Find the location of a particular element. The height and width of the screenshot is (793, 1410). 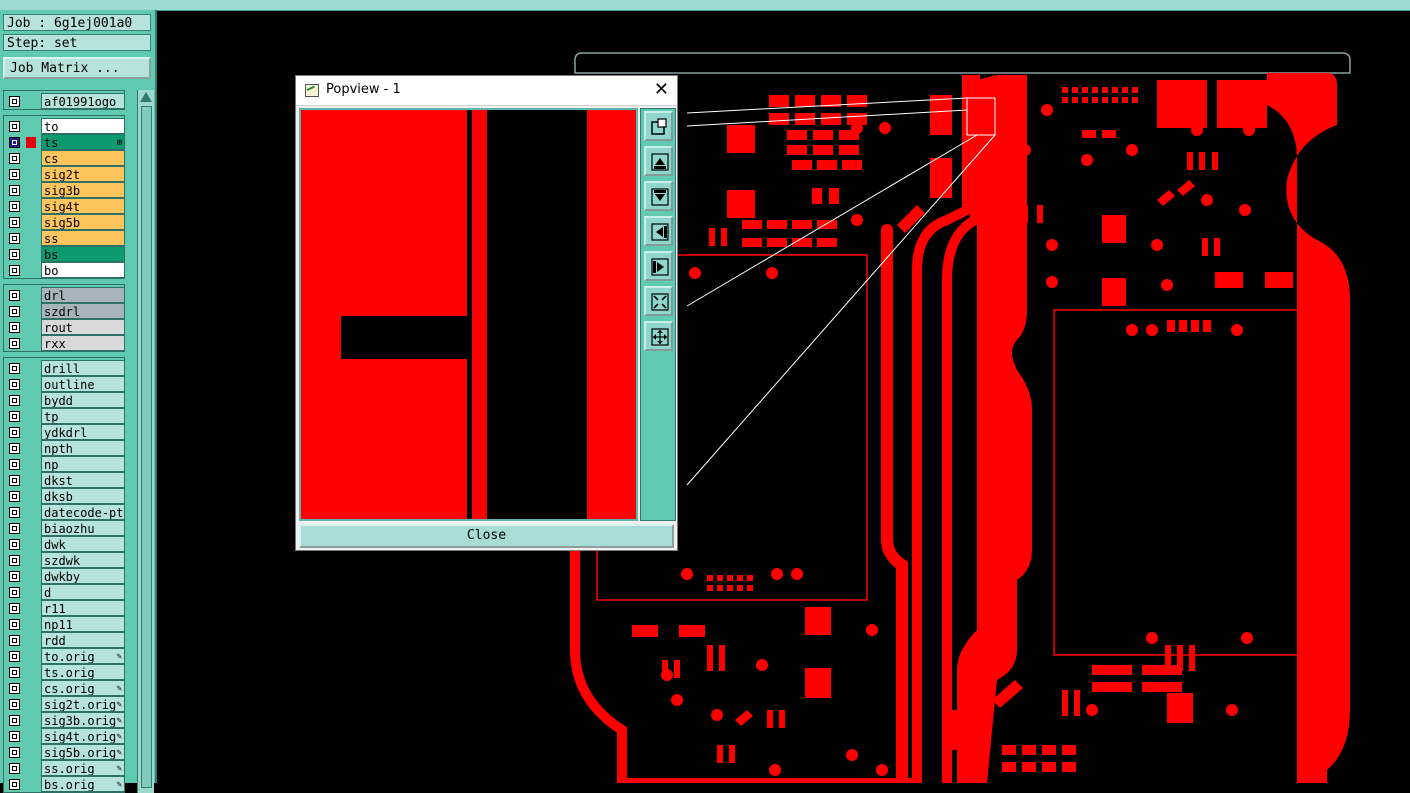

layer-row: sig4t is located at coordinates (65, 206).